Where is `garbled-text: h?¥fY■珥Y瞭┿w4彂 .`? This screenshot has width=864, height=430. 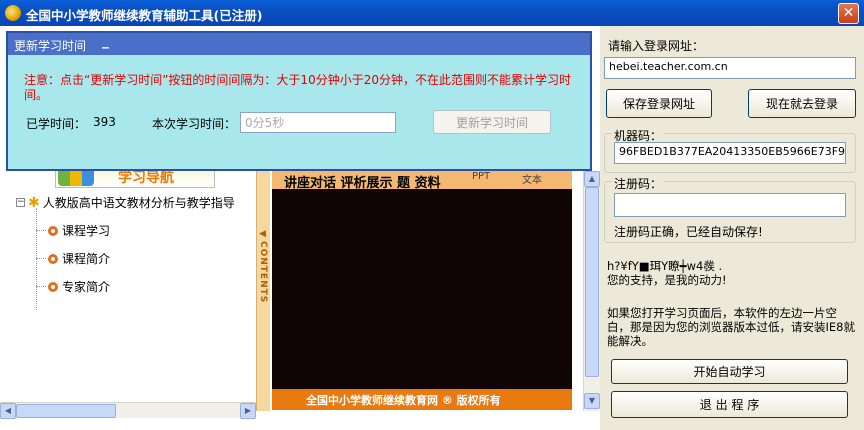 garbled-text: h?¥fY■珥Y瞭┿w4彂 . is located at coordinates (665, 266).